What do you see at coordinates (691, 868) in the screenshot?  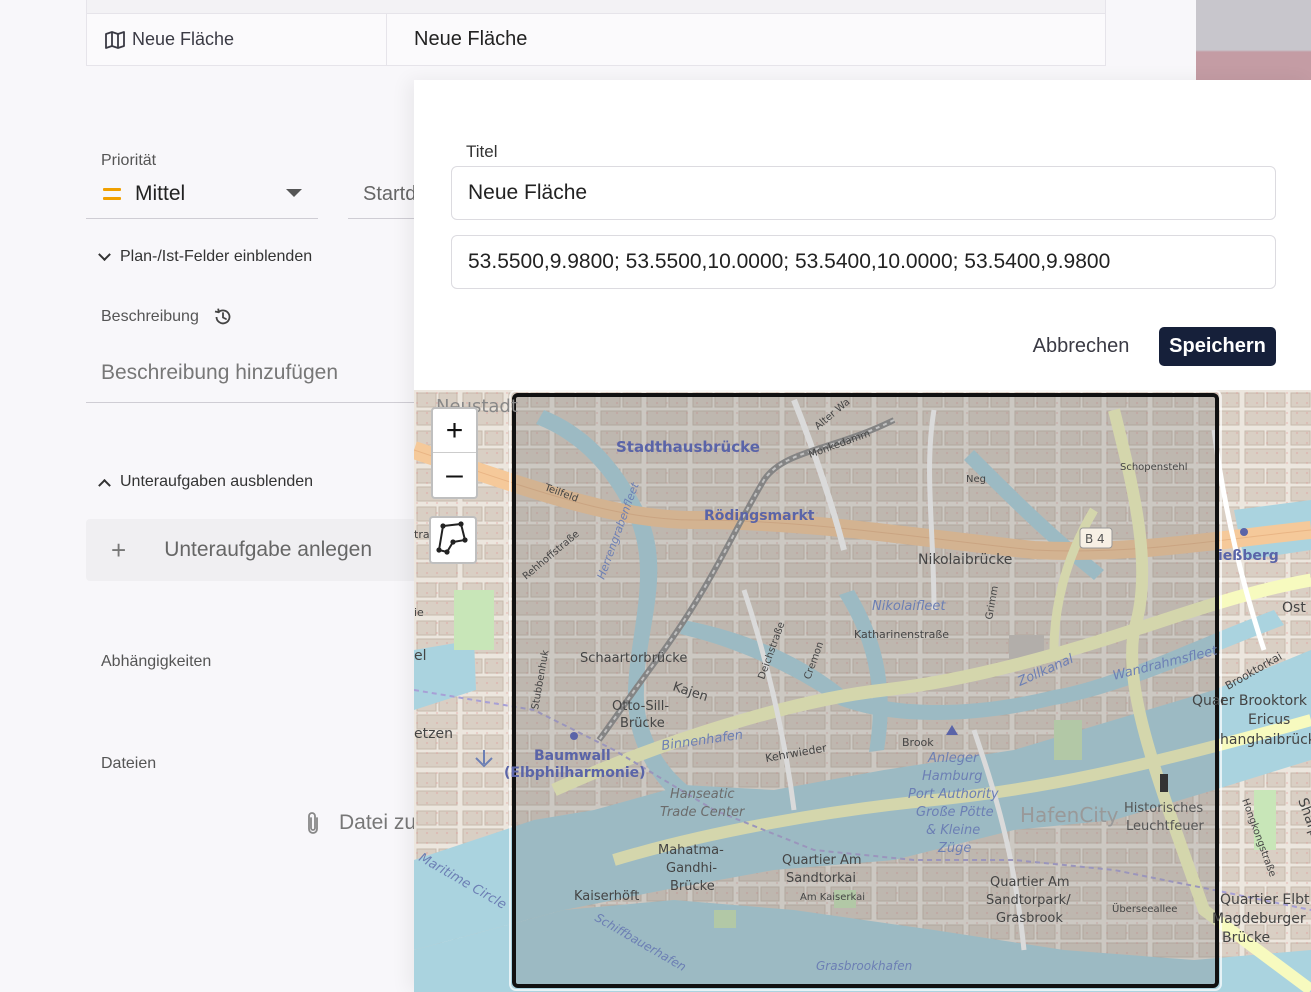 I see `map-label: Gandhi-` at bounding box center [691, 868].